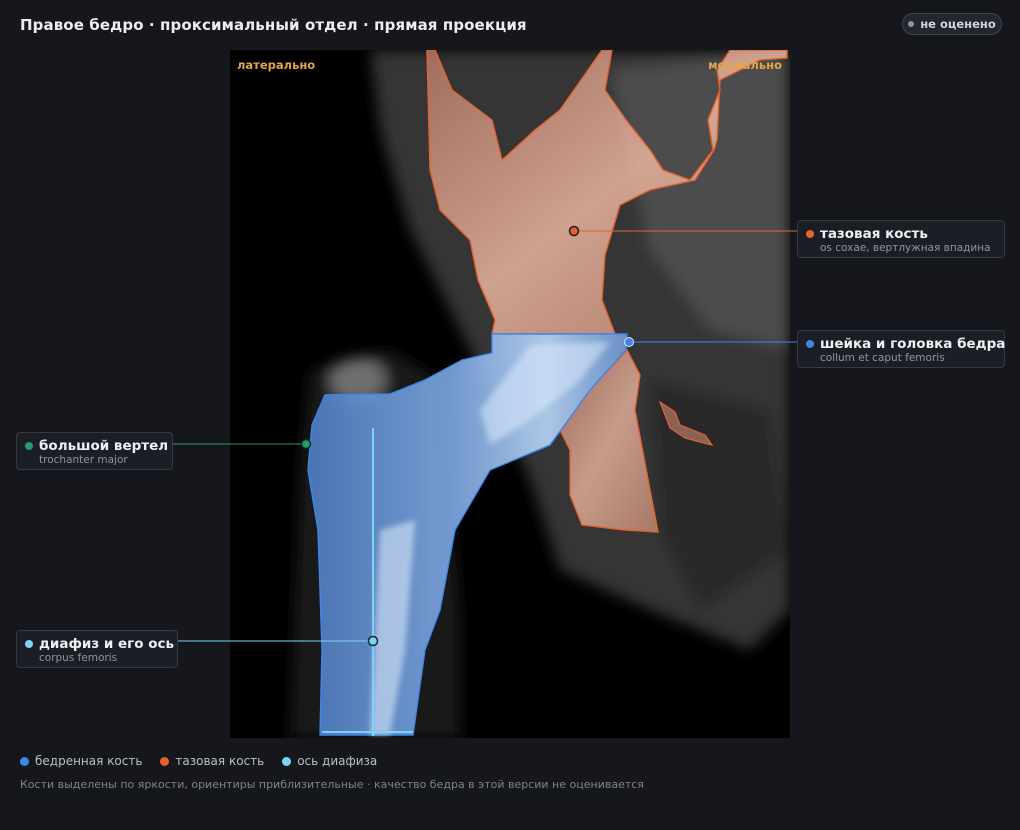  What do you see at coordinates (220, 761) in the screenshot?
I see `legend-pelvis-label: тазовая кость` at bounding box center [220, 761].